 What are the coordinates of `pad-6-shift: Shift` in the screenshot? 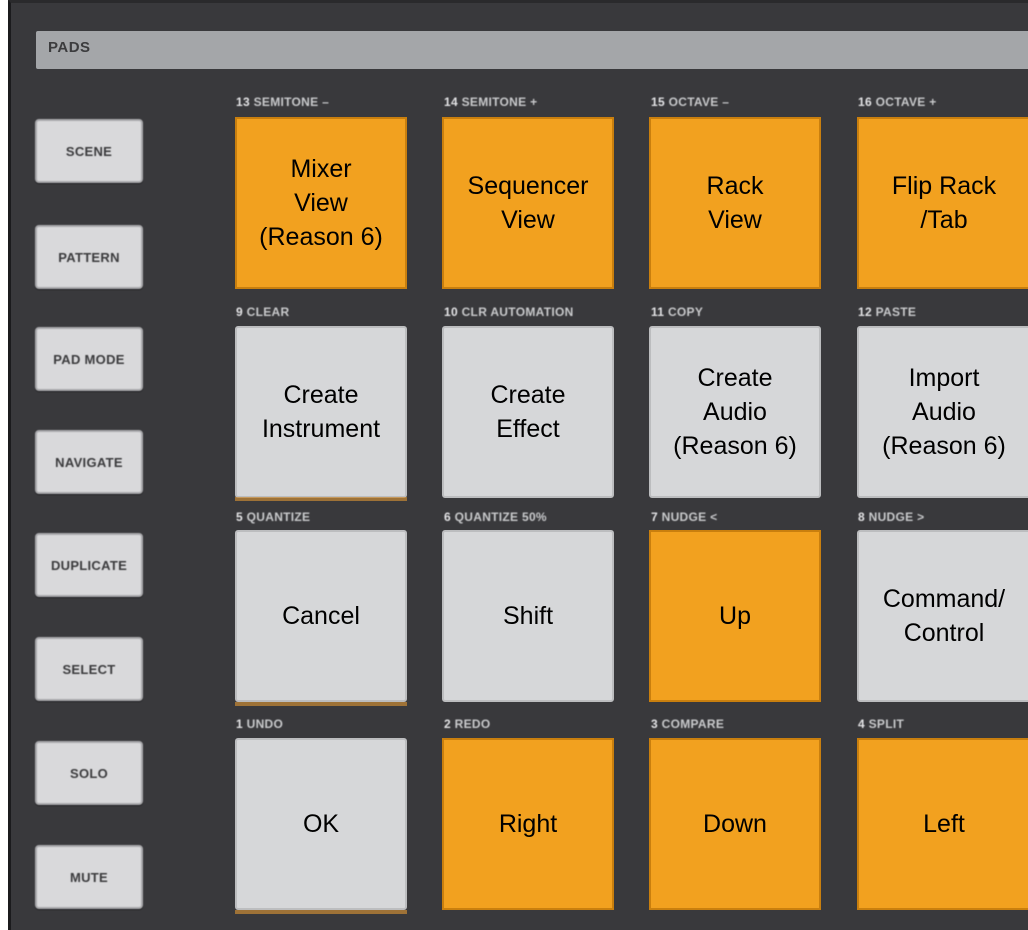 It's located at (528, 616).